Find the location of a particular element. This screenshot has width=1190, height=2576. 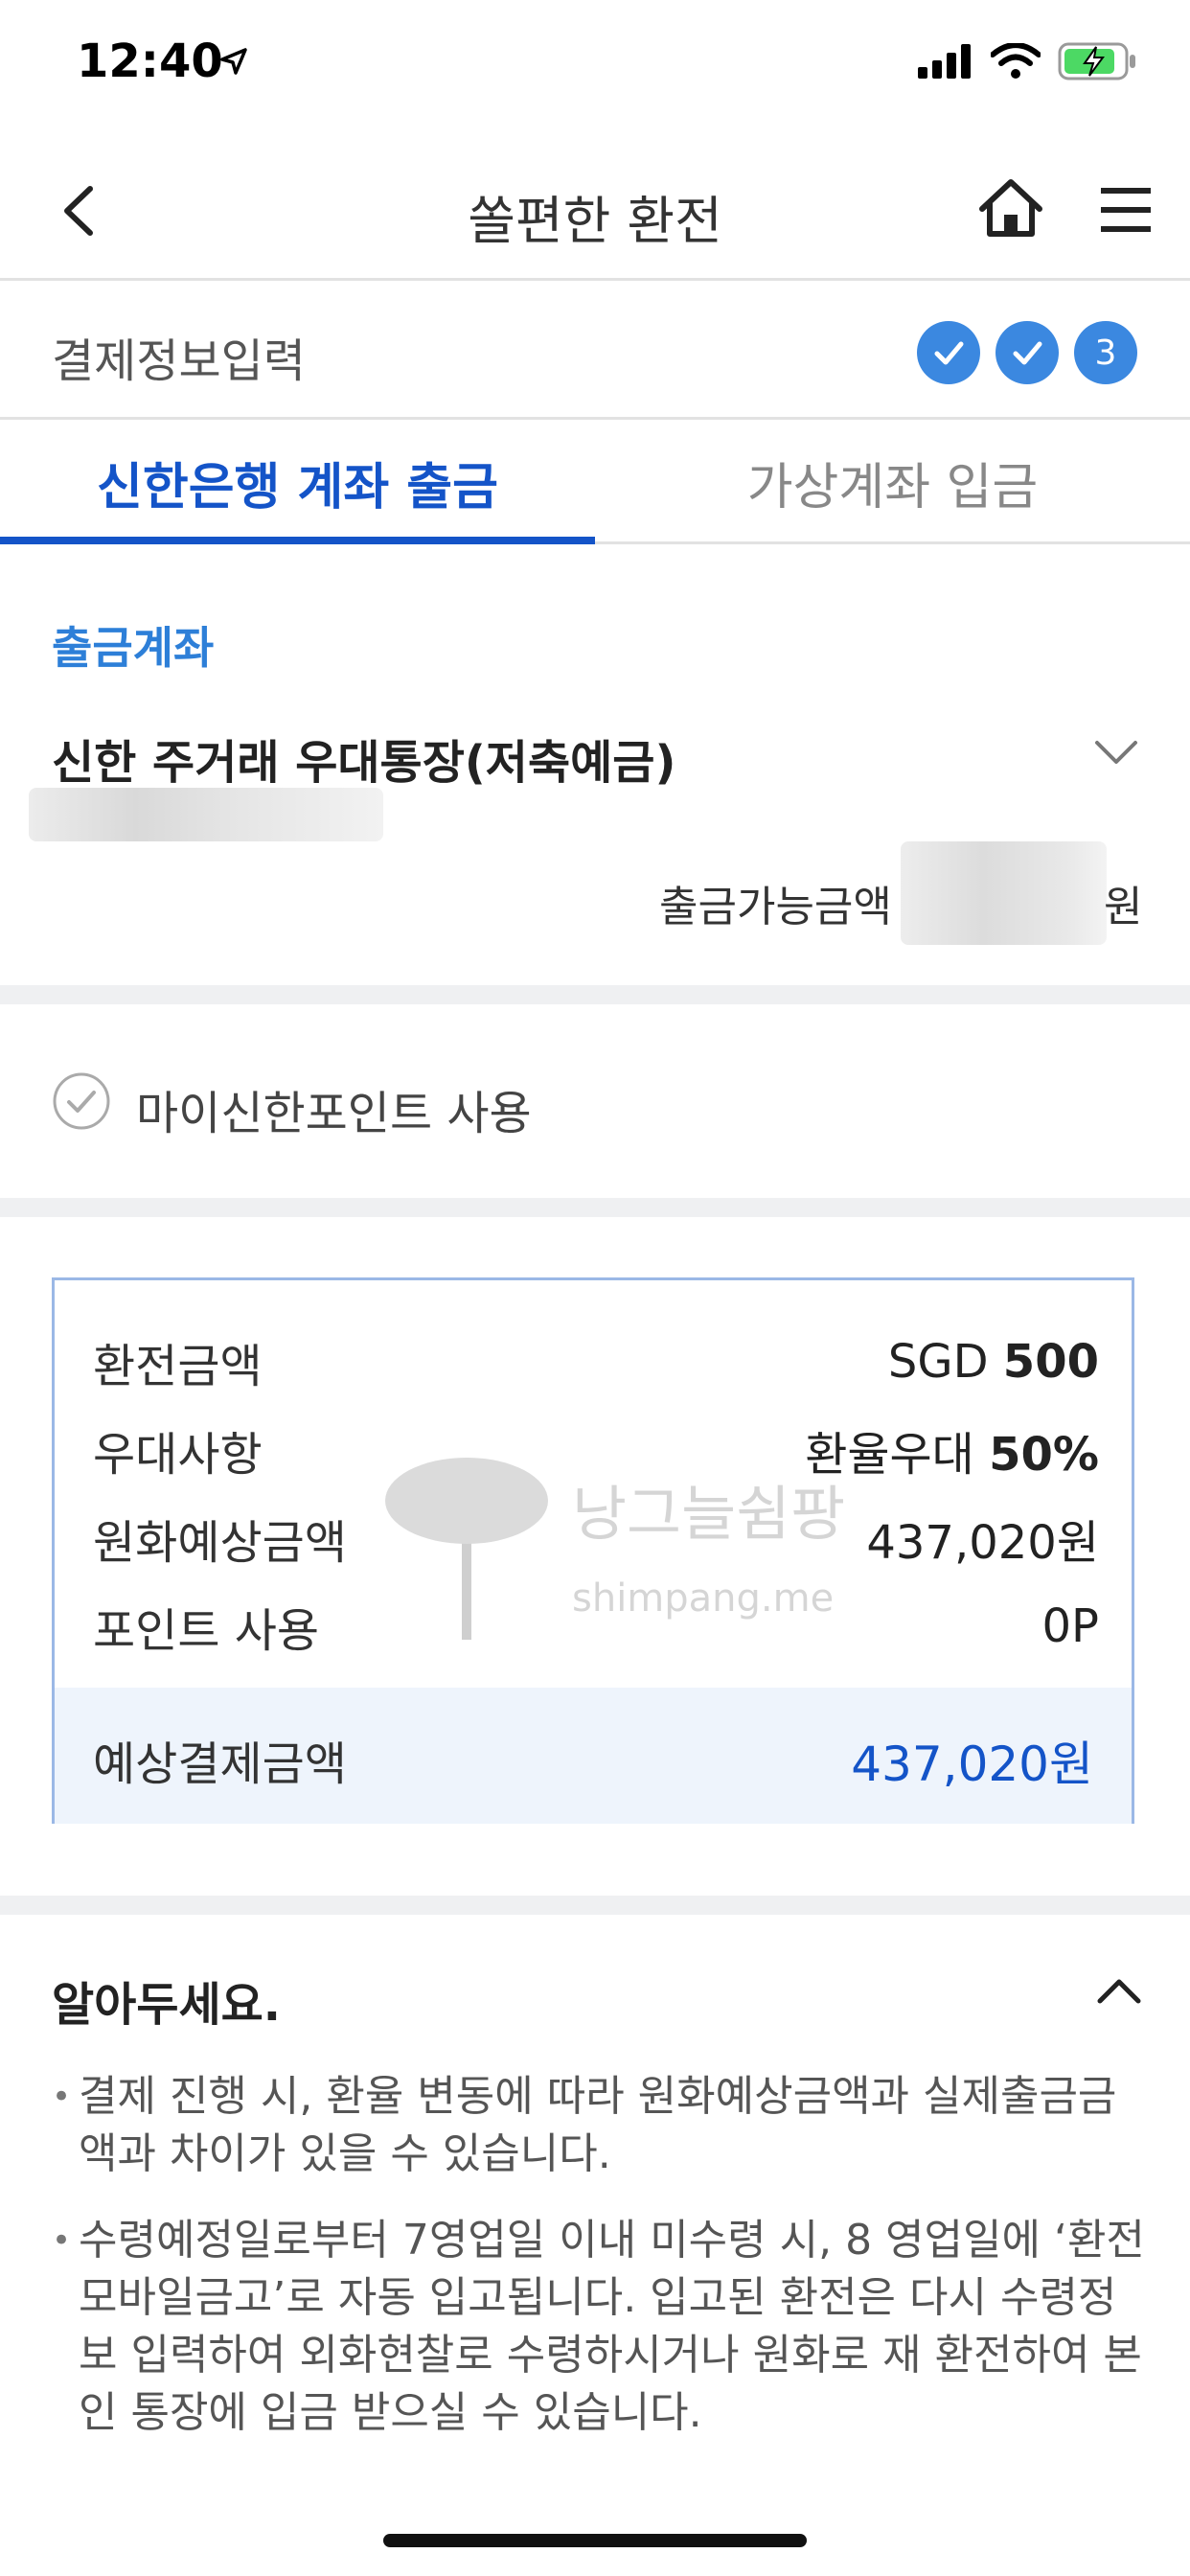

summary-value: 50% is located at coordinates (1044, 1455).